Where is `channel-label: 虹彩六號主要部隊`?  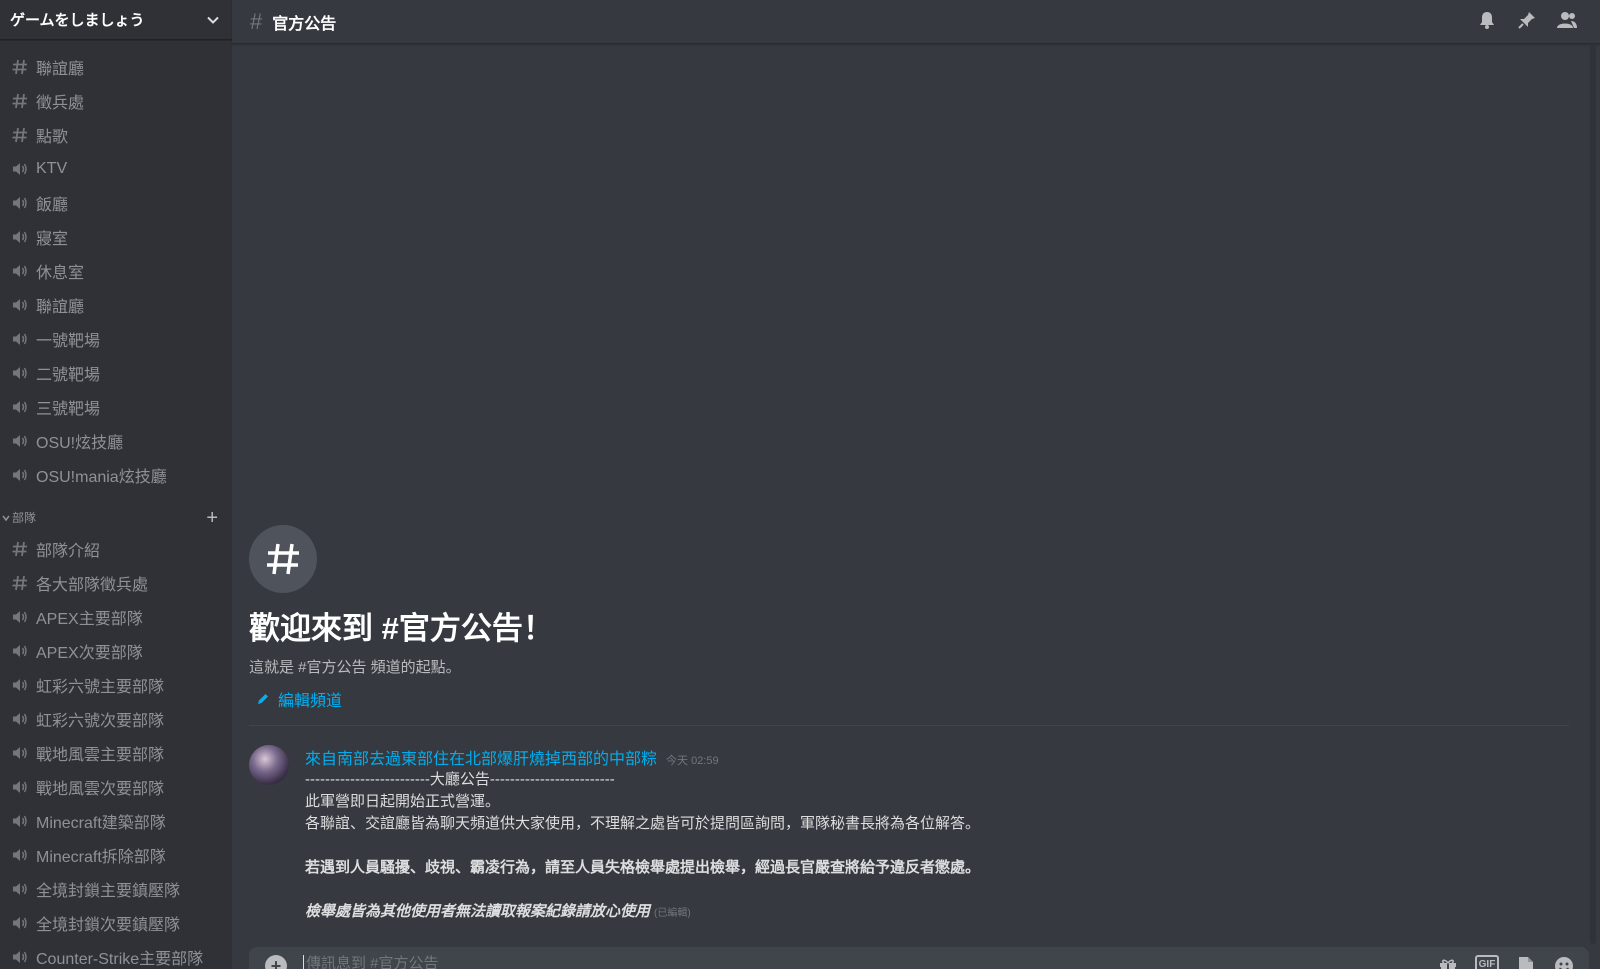
channel-label: 虹彩六號主要部隊 is located at coordinates (100, 687).